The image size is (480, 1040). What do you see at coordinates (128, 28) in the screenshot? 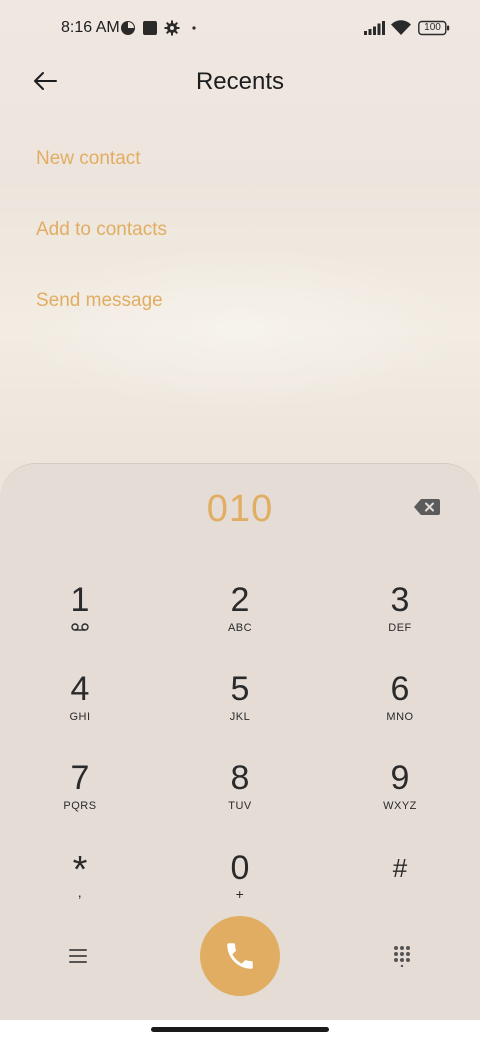
I see `pie-chart-icon` at bounding box center [128, 28].